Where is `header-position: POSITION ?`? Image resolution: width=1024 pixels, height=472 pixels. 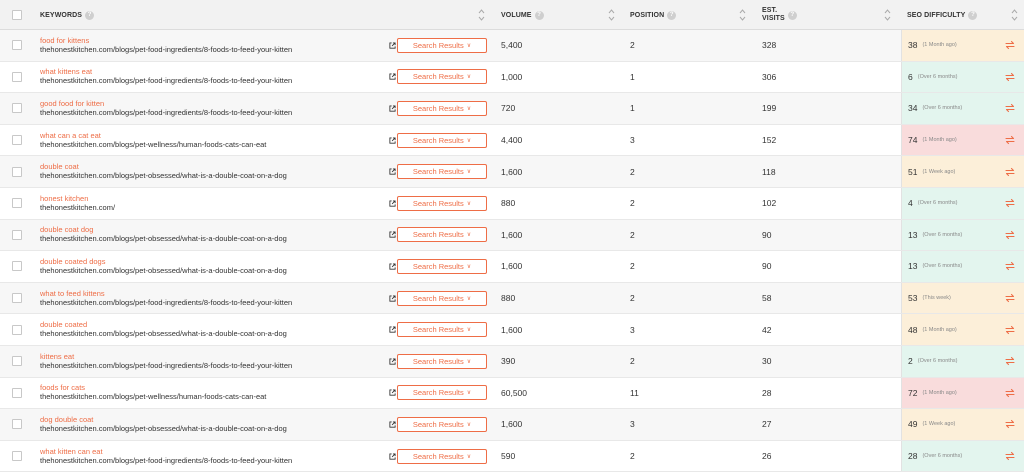
header-position: POSITION ? is located at coordinates (653, 15).